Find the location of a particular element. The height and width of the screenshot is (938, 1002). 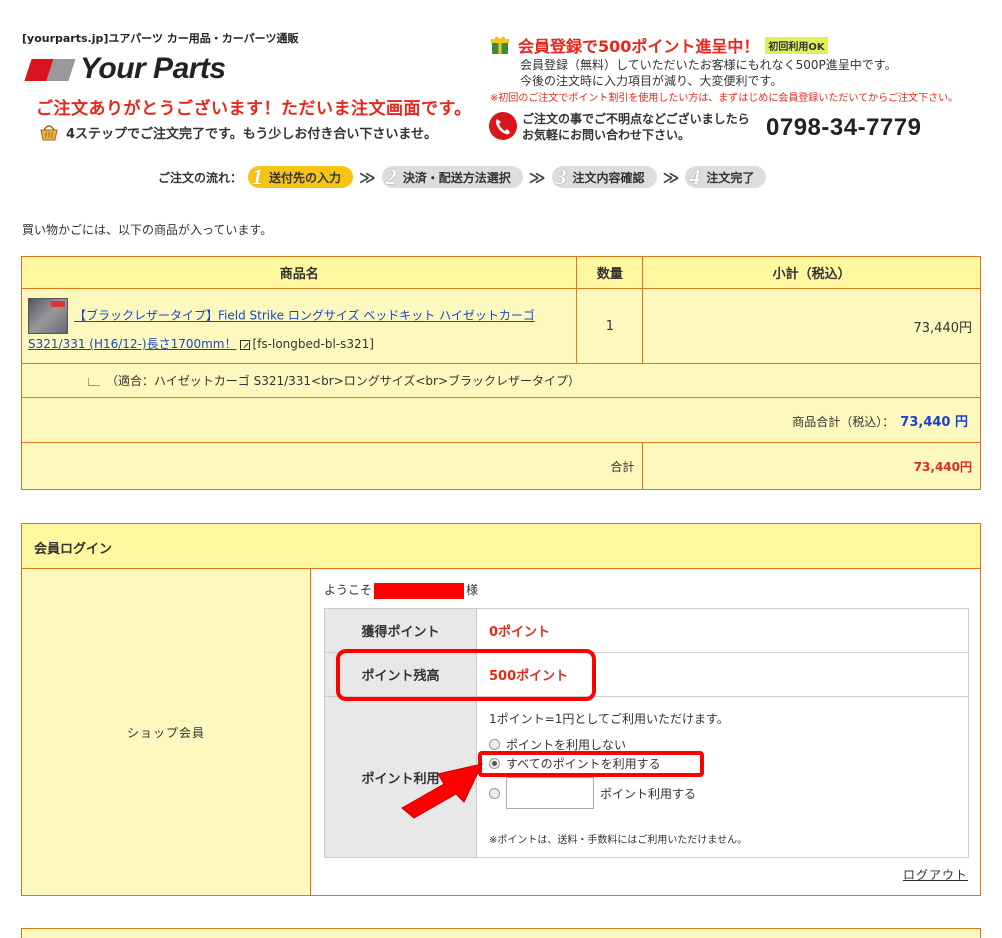

radio-custom-points-label: ポイント利用する is located at coordinates (648, 793).